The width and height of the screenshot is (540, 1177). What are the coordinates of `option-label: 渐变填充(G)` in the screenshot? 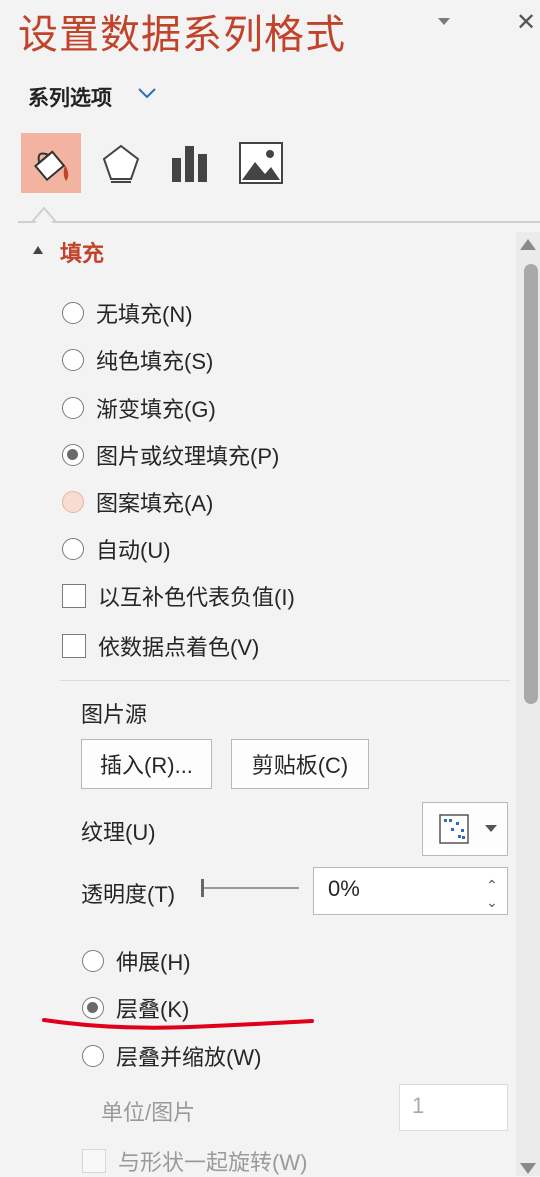 It's located at (156, 409).